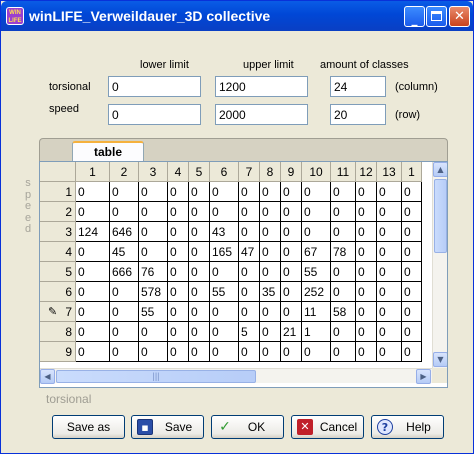 The image size is (474, 454). I want to click on row-header: 8, so click(58, 332).